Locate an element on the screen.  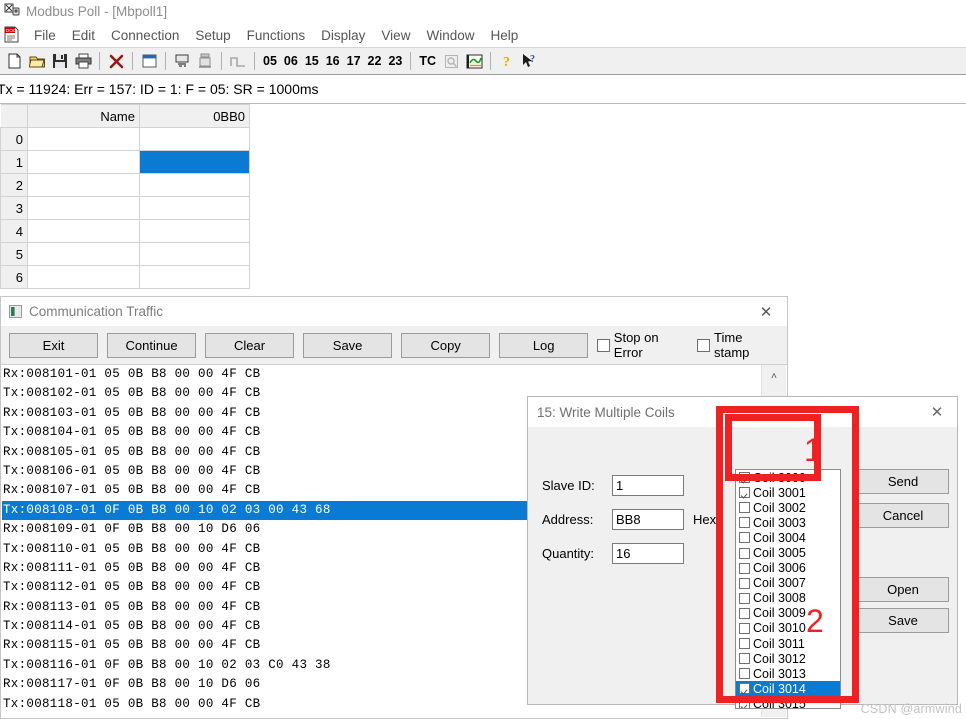
log-button: Log is located at coordinates (544, 345).